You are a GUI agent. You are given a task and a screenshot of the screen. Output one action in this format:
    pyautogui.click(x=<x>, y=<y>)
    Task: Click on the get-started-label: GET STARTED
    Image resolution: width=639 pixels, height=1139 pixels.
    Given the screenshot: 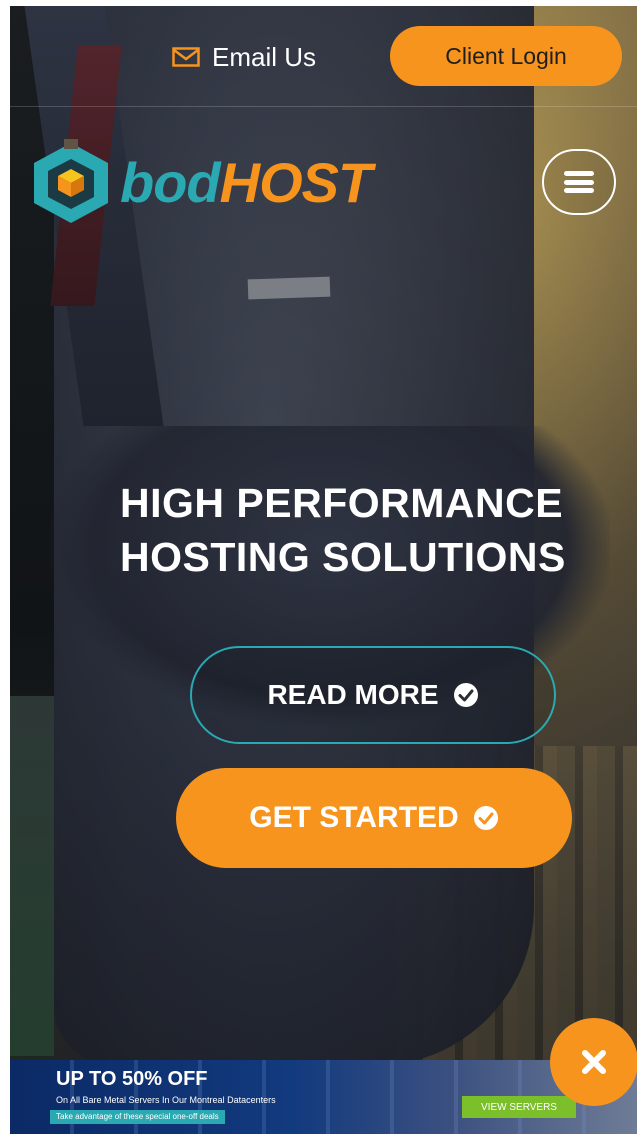 What is the action you would take?
    pyautogui.click(x=354, y=817)
    